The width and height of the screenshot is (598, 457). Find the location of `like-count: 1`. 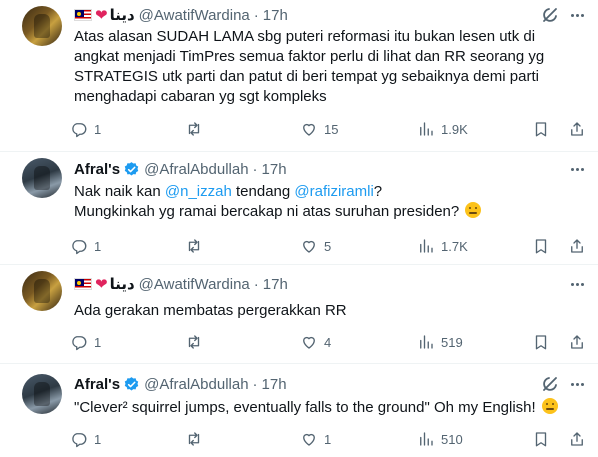

like-count: 1 is located at coordinates (328, 439).